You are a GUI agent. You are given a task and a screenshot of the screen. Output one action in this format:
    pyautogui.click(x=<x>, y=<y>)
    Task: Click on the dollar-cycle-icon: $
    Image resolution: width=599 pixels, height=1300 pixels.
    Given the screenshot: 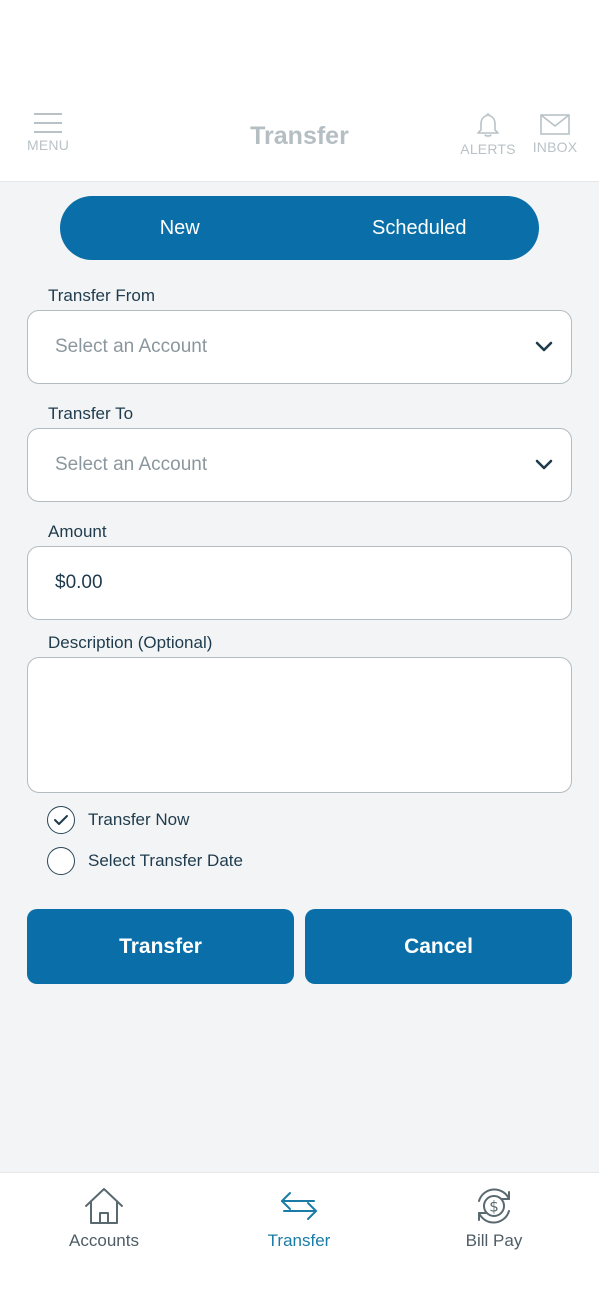 What is the action you would take?
    pyautogui.click(x=494, y=1206)
    